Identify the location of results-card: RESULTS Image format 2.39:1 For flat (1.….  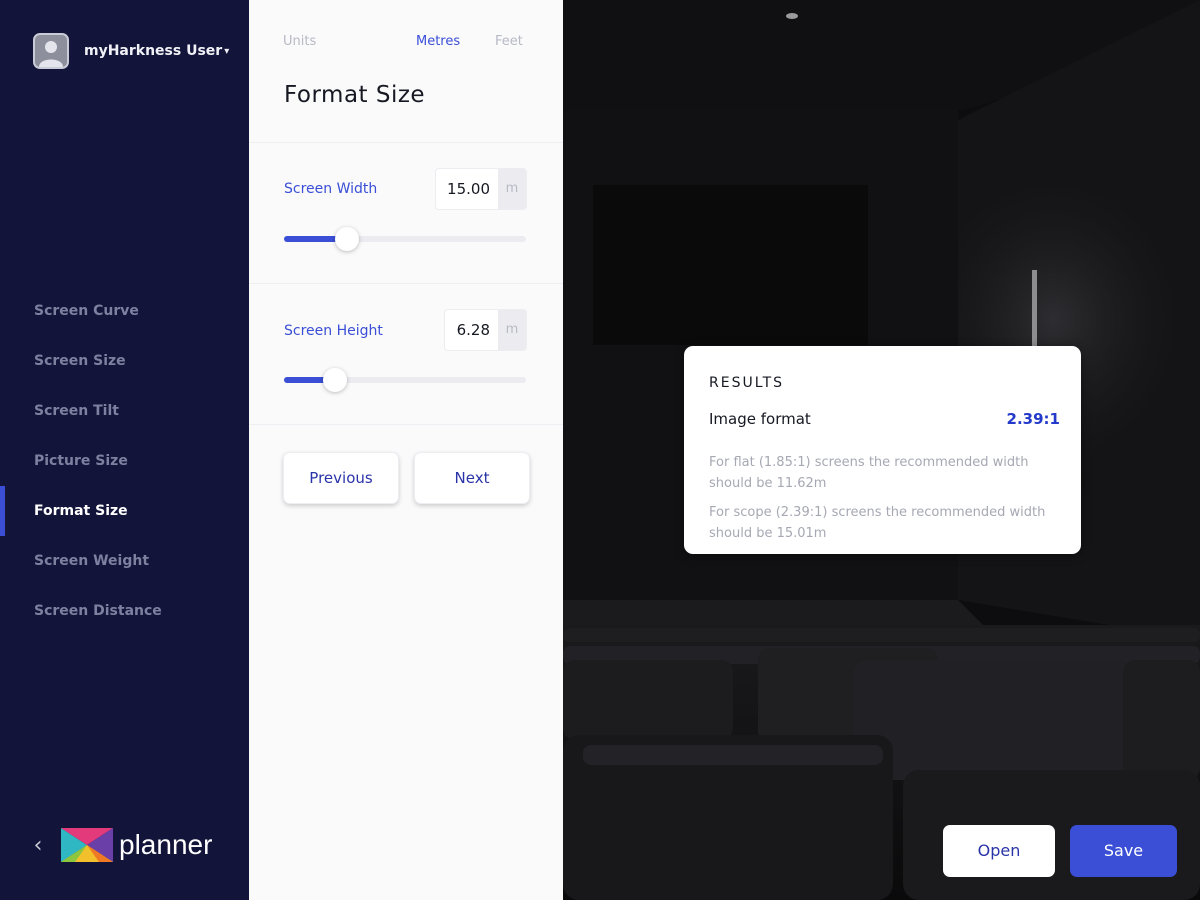
(882, 450).